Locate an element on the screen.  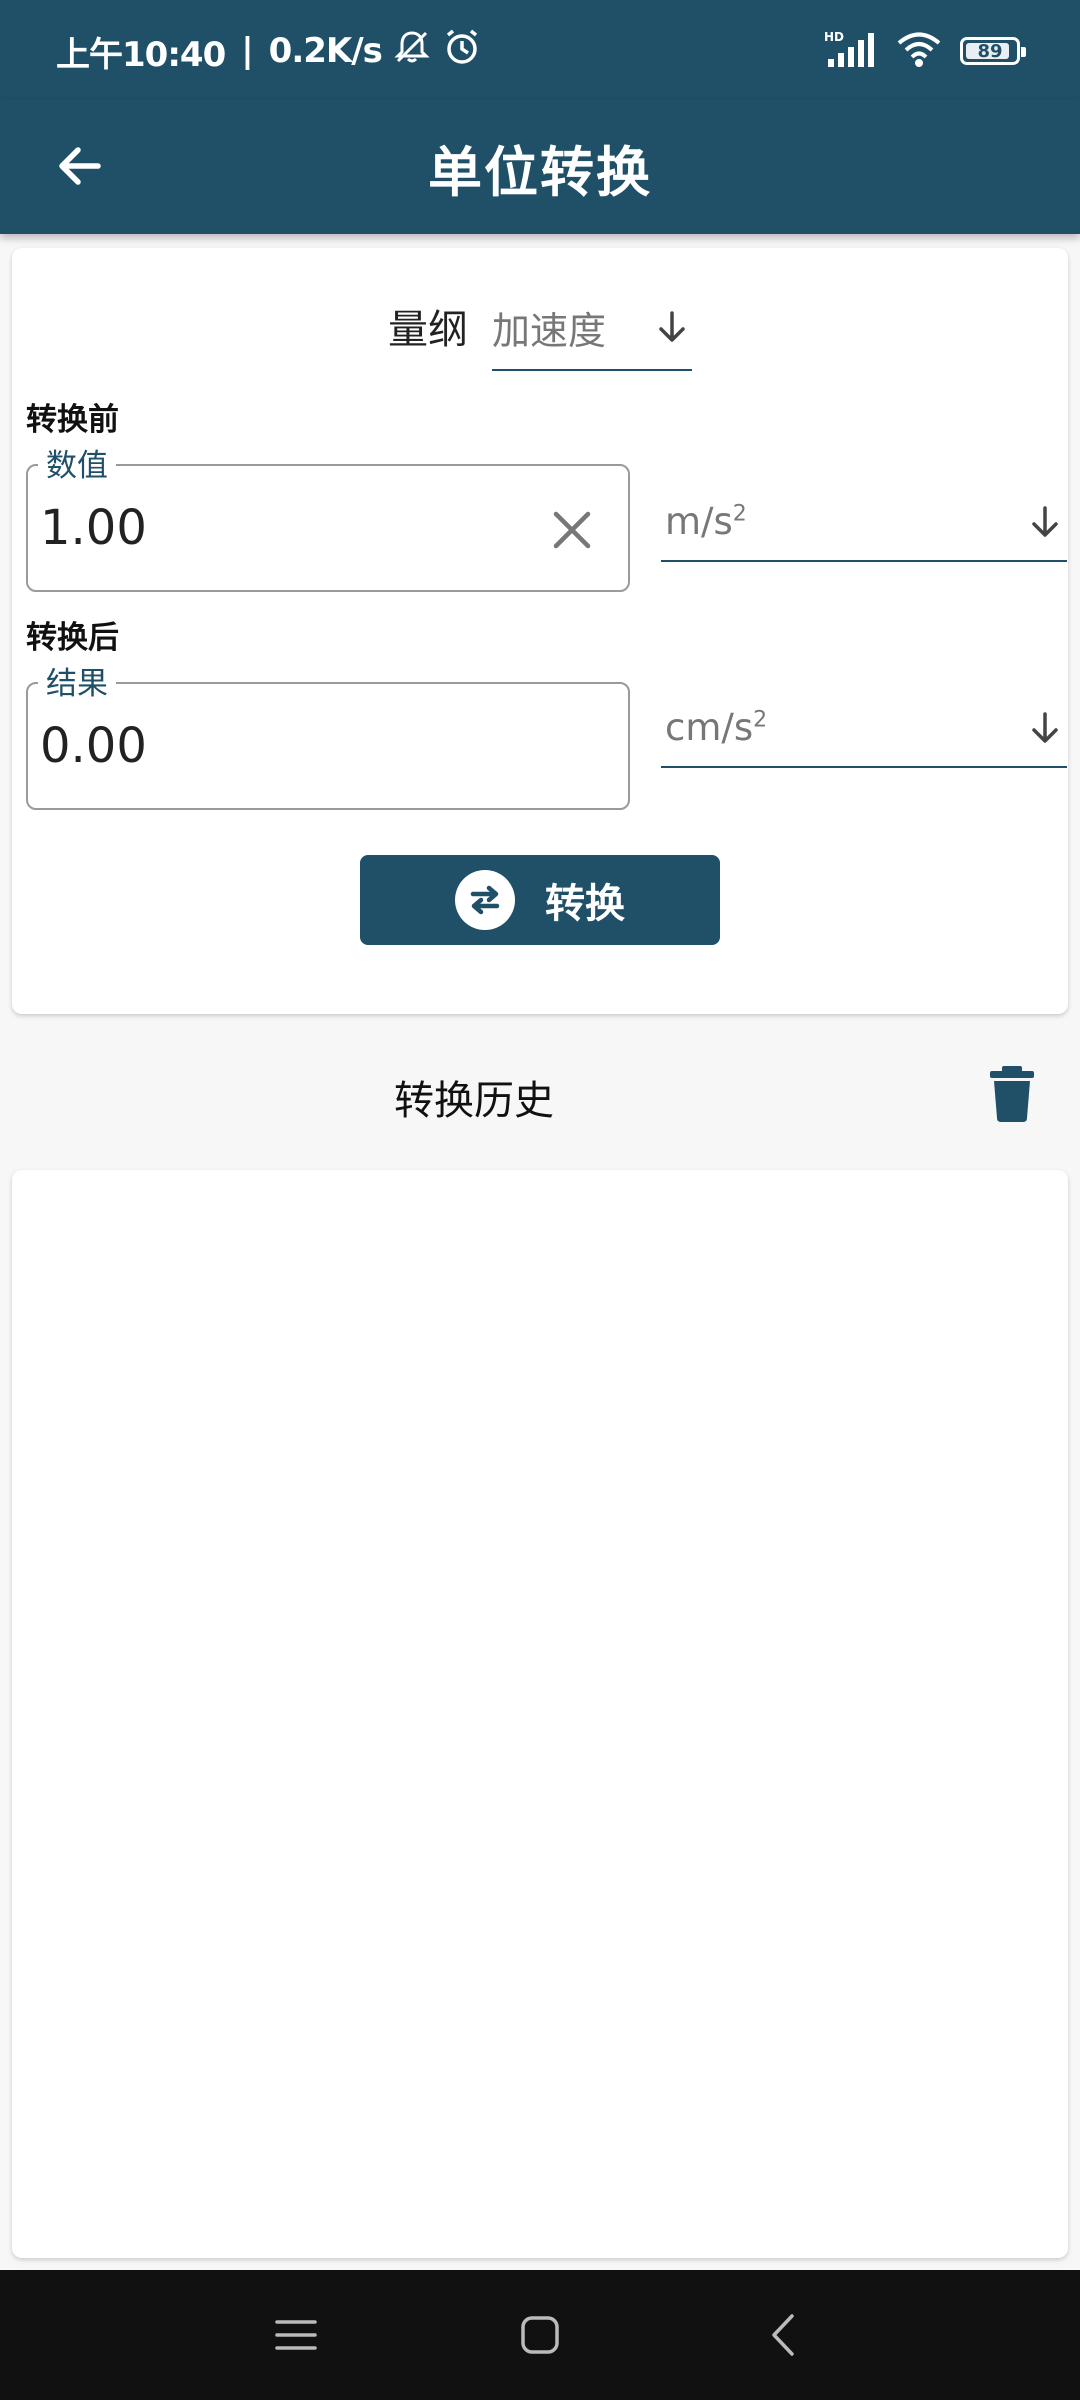
battery-level: 89 is located at coordinates (990, 51).